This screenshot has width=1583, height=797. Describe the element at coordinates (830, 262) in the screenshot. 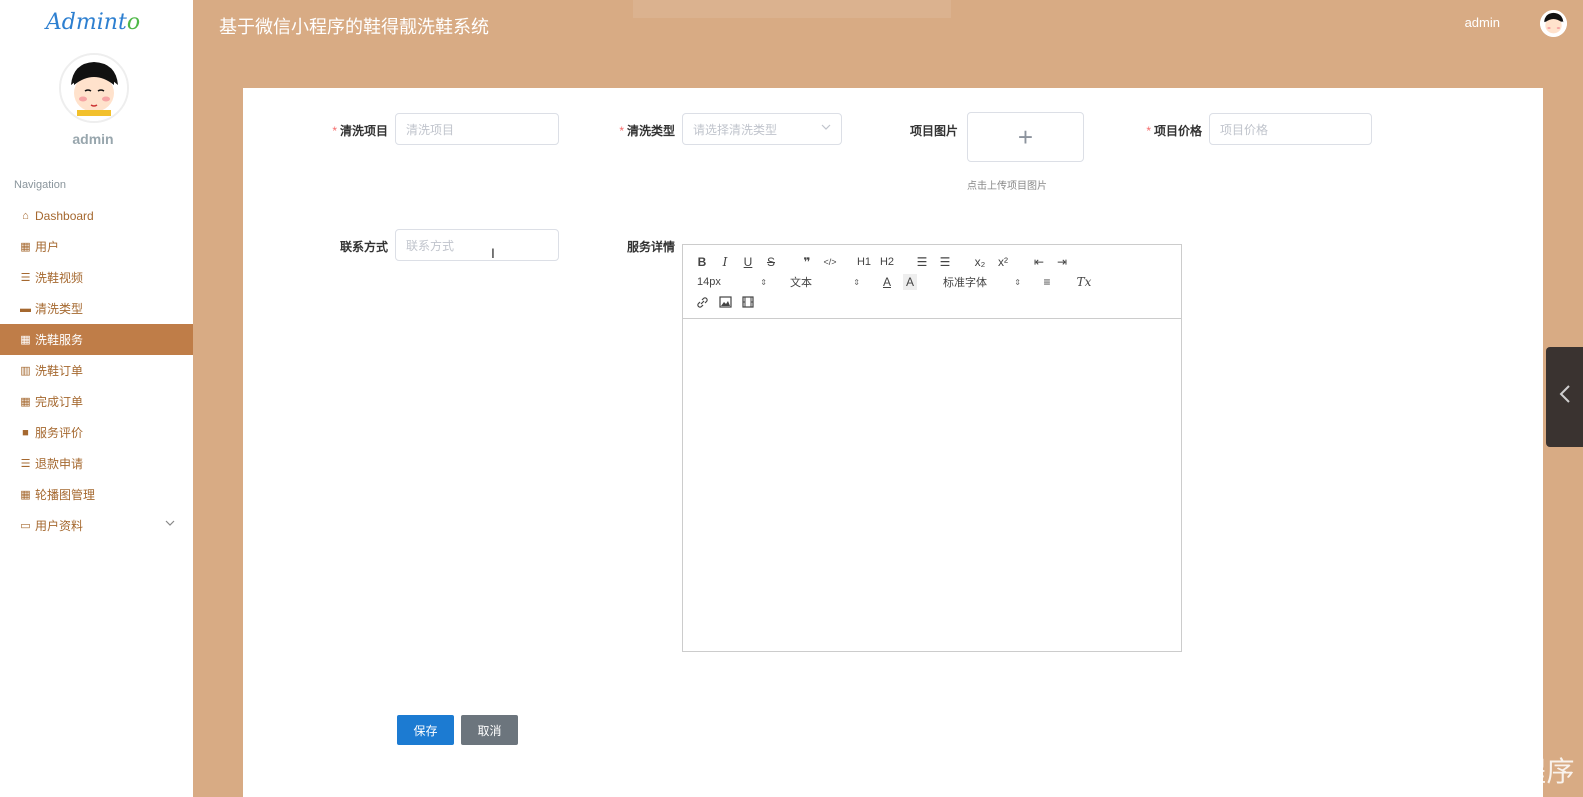

I see `code-button: </>` at that location.